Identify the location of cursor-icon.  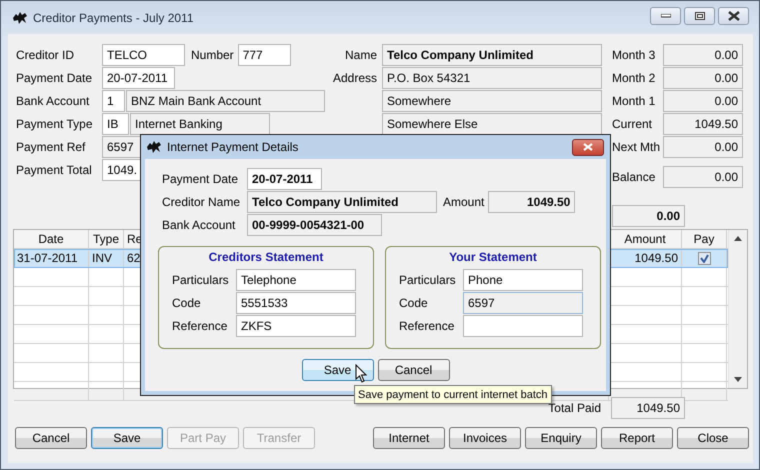
(361, 373).